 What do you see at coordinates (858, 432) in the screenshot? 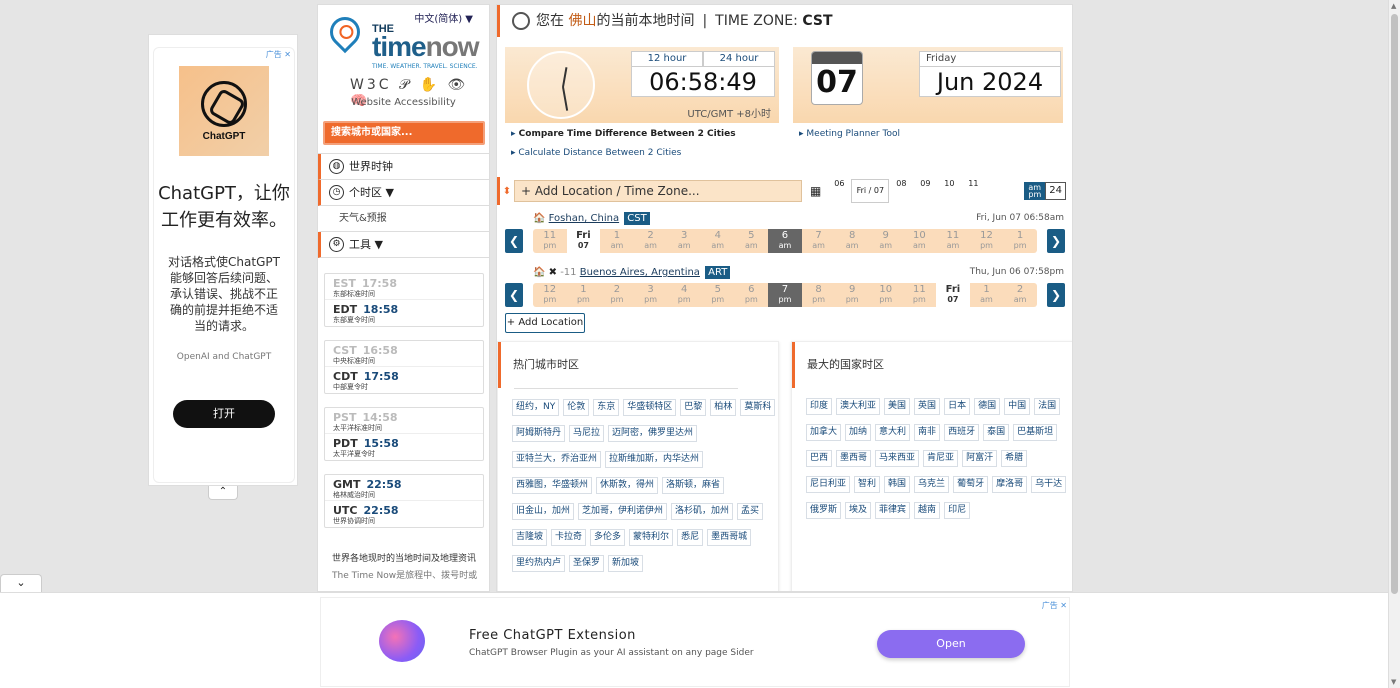
I see `country-link: 加纳` at bounding box center [858, 432].